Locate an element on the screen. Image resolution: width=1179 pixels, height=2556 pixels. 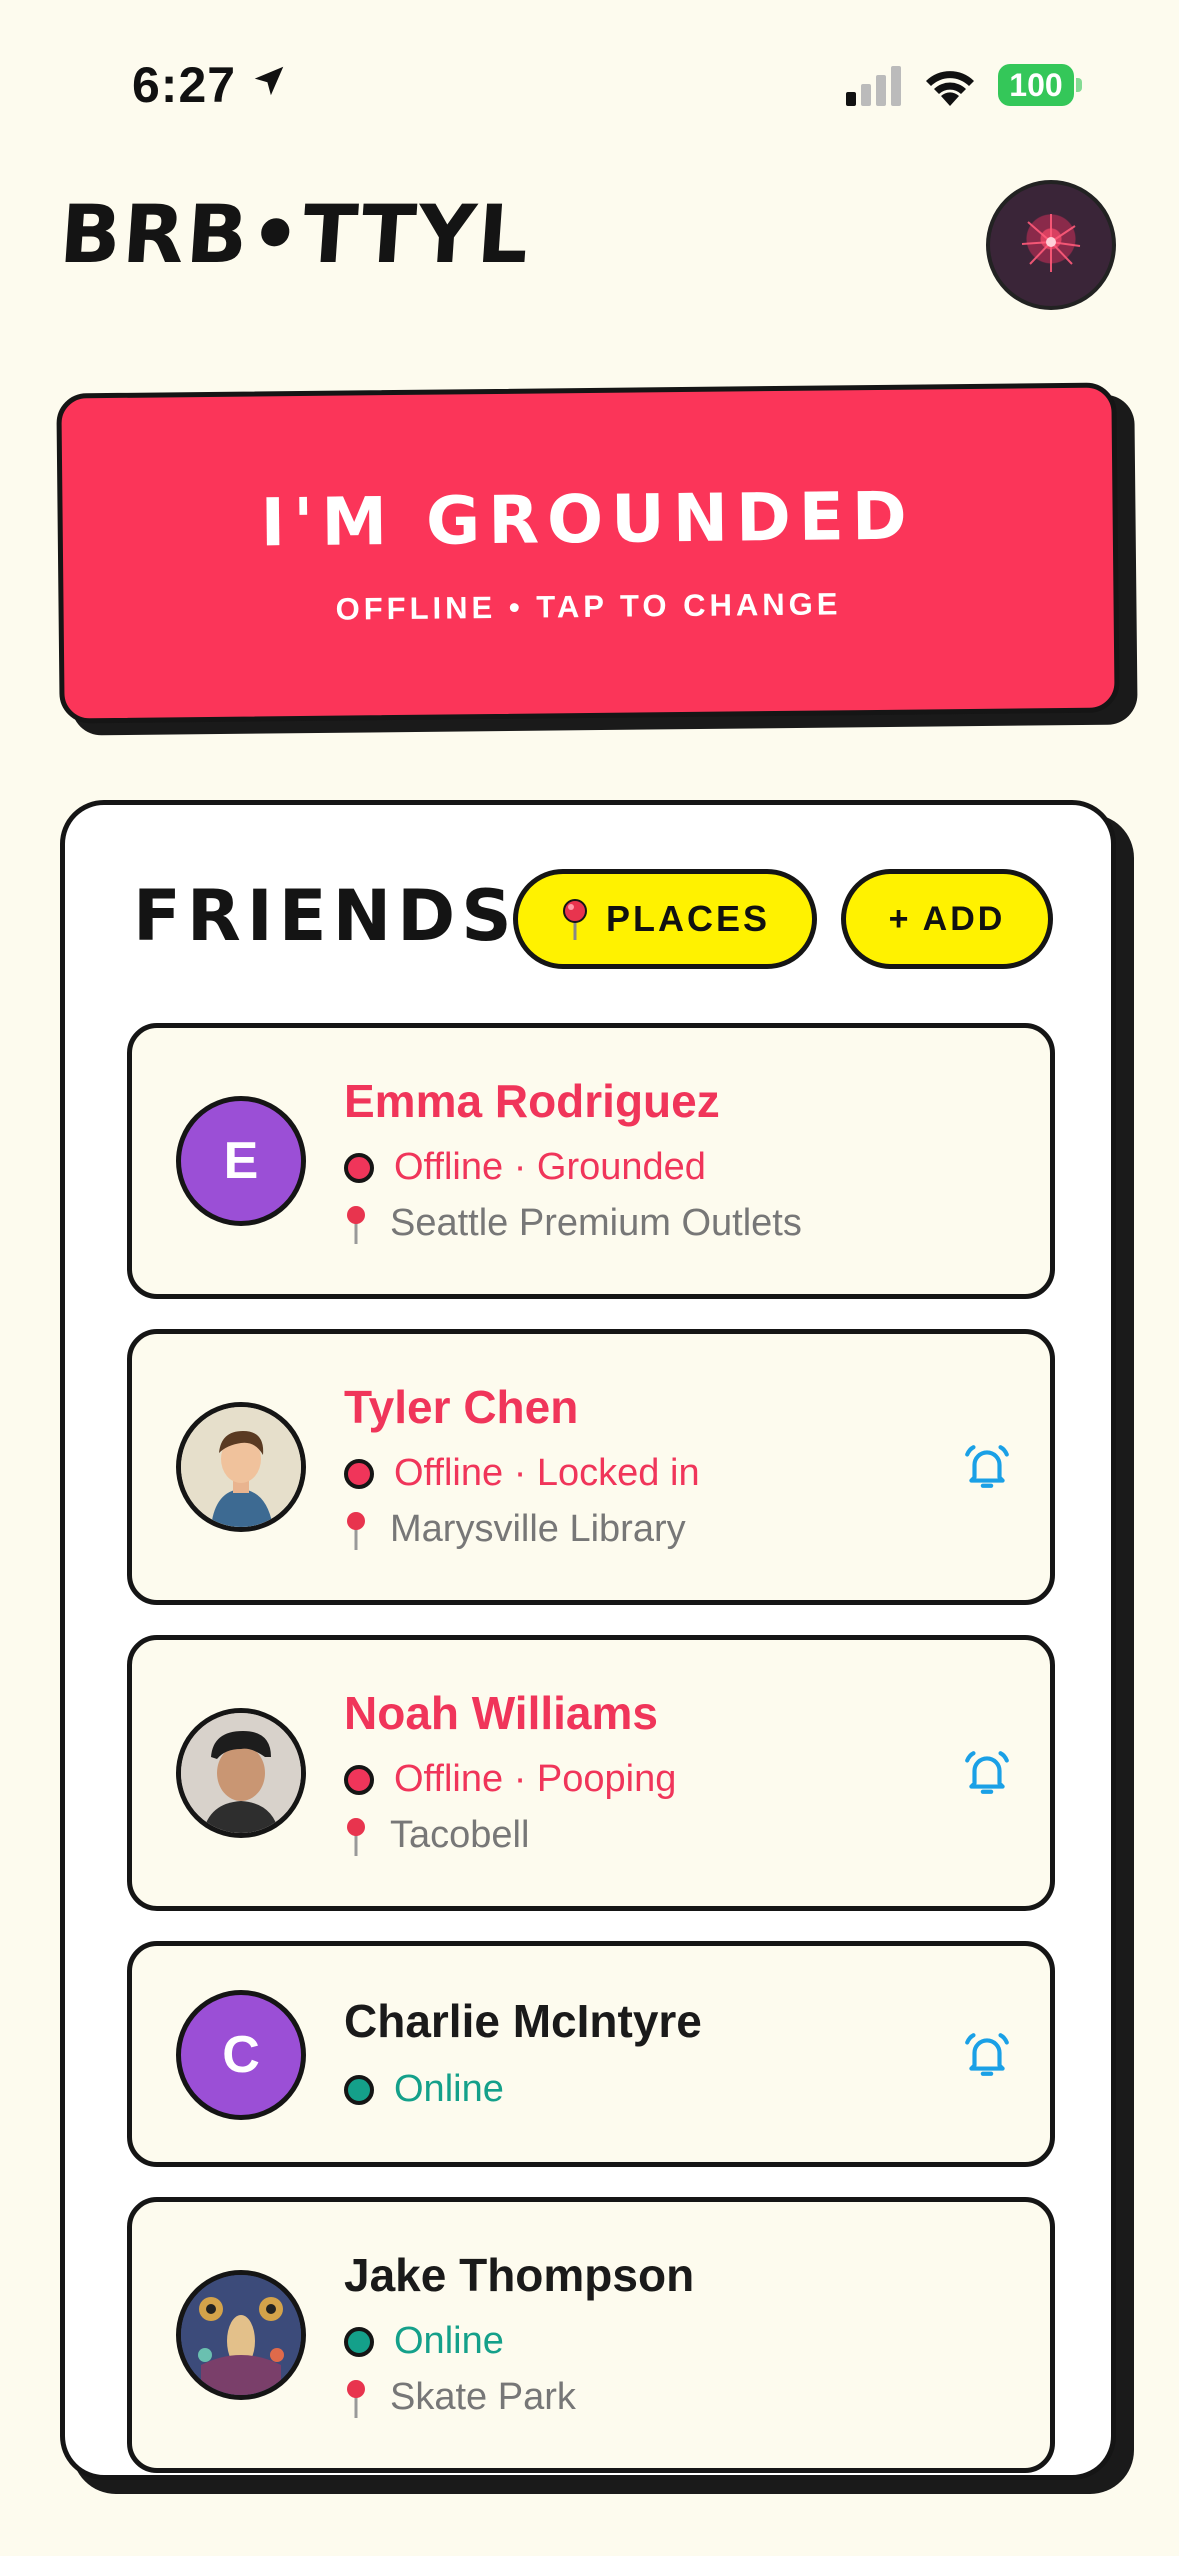
avatar-illustration is located at coordinates (241, 1467).